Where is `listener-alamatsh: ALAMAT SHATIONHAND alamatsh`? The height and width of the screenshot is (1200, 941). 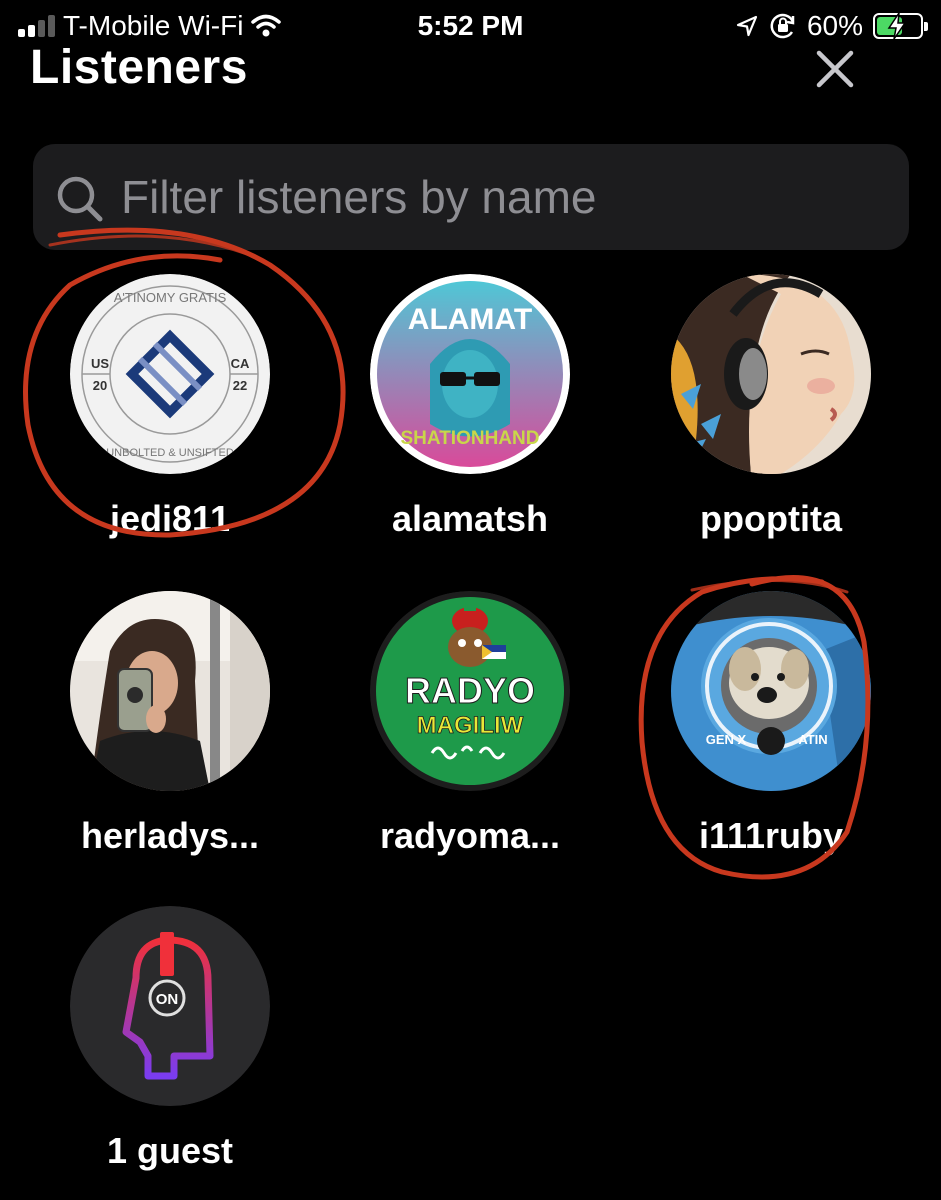
listener-alamatsh: ALAMAT SHATIONHAND alamatsh is located at coordinates (470, 424).